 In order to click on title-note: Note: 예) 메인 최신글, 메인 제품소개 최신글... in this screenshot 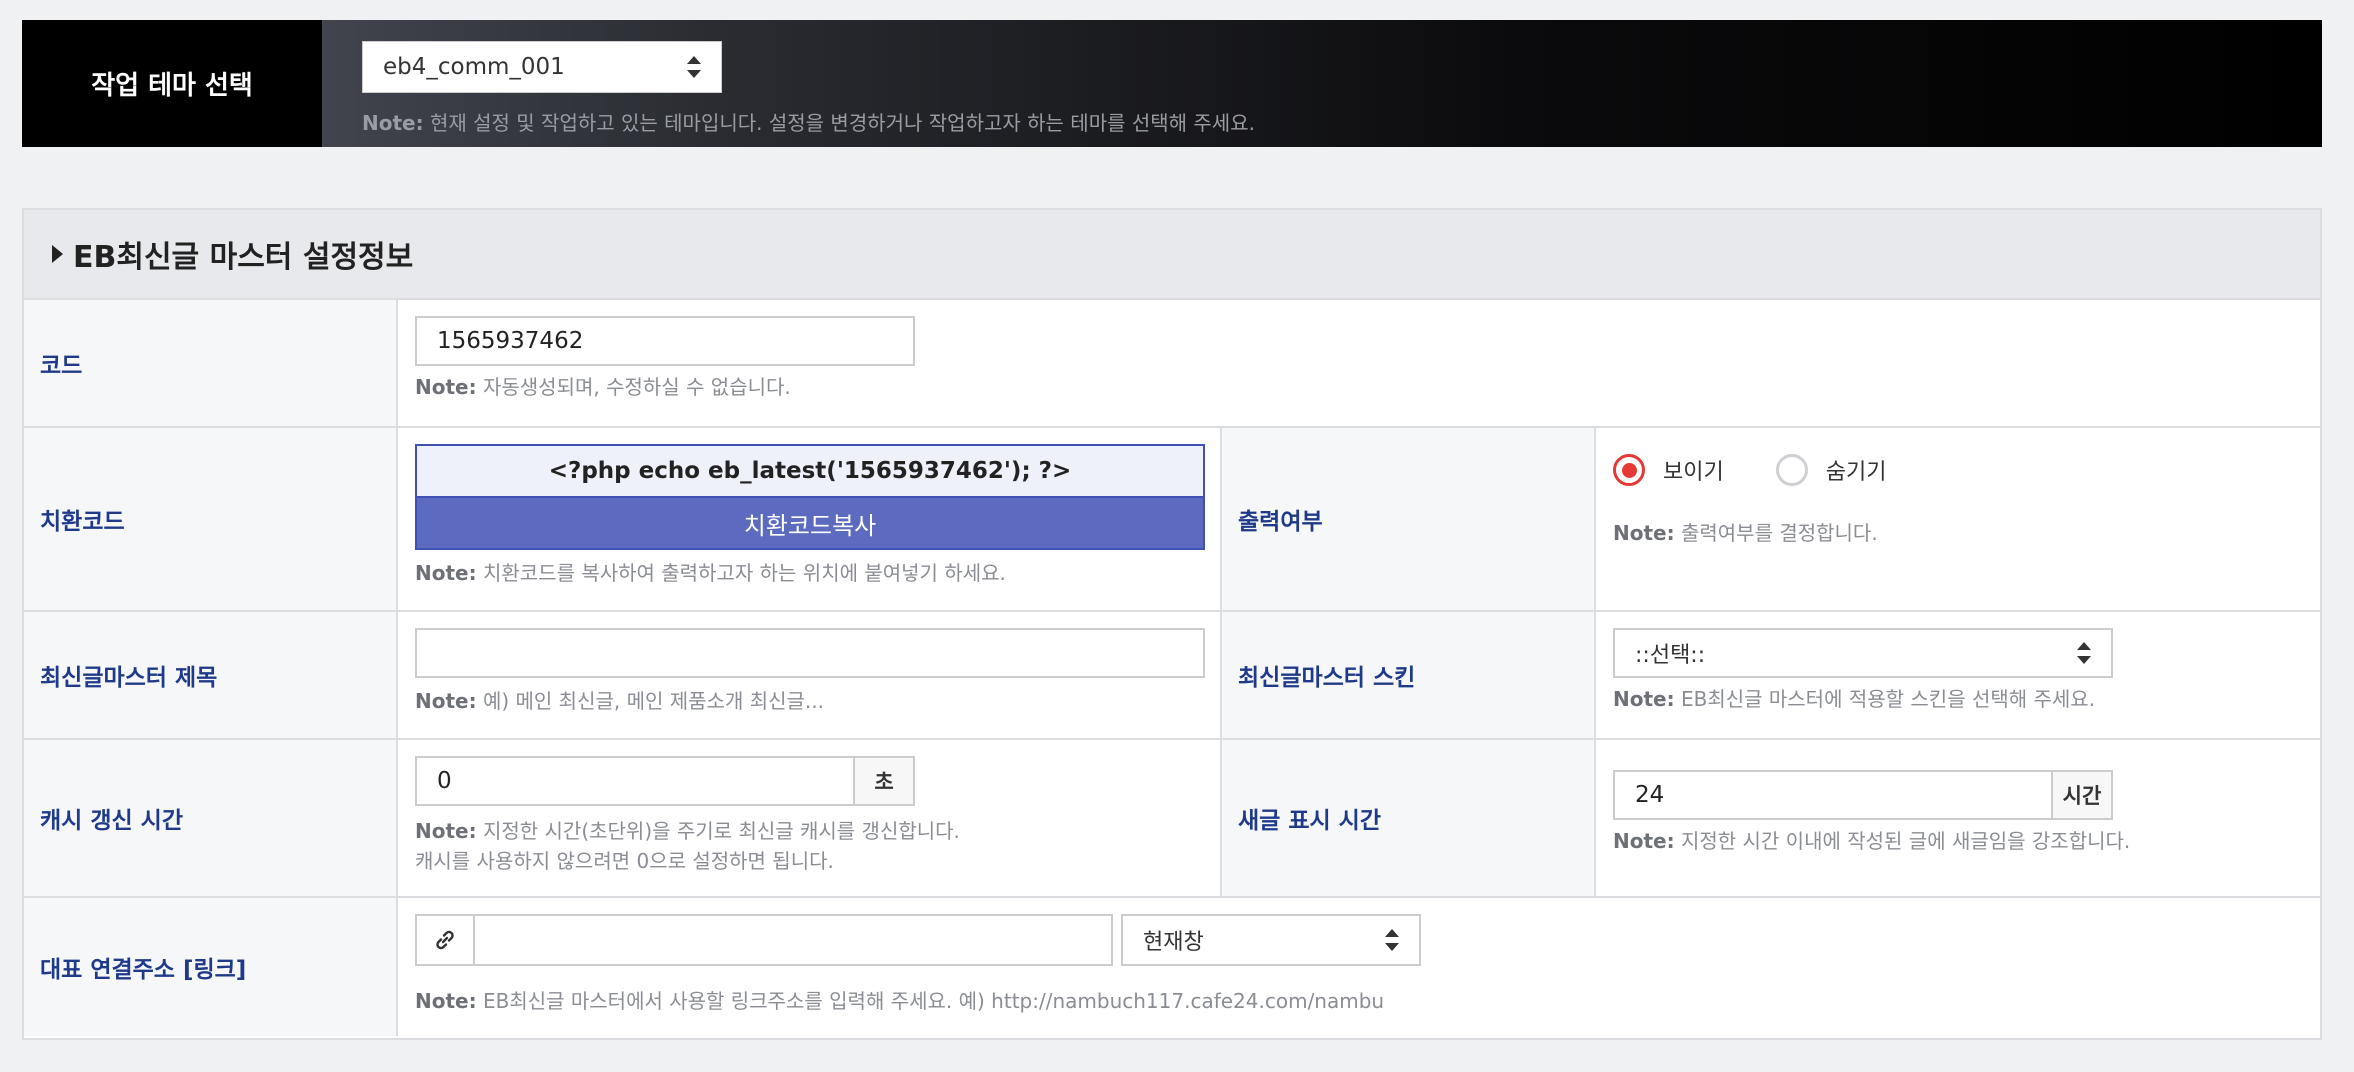, I will do `click(809, 701)`.